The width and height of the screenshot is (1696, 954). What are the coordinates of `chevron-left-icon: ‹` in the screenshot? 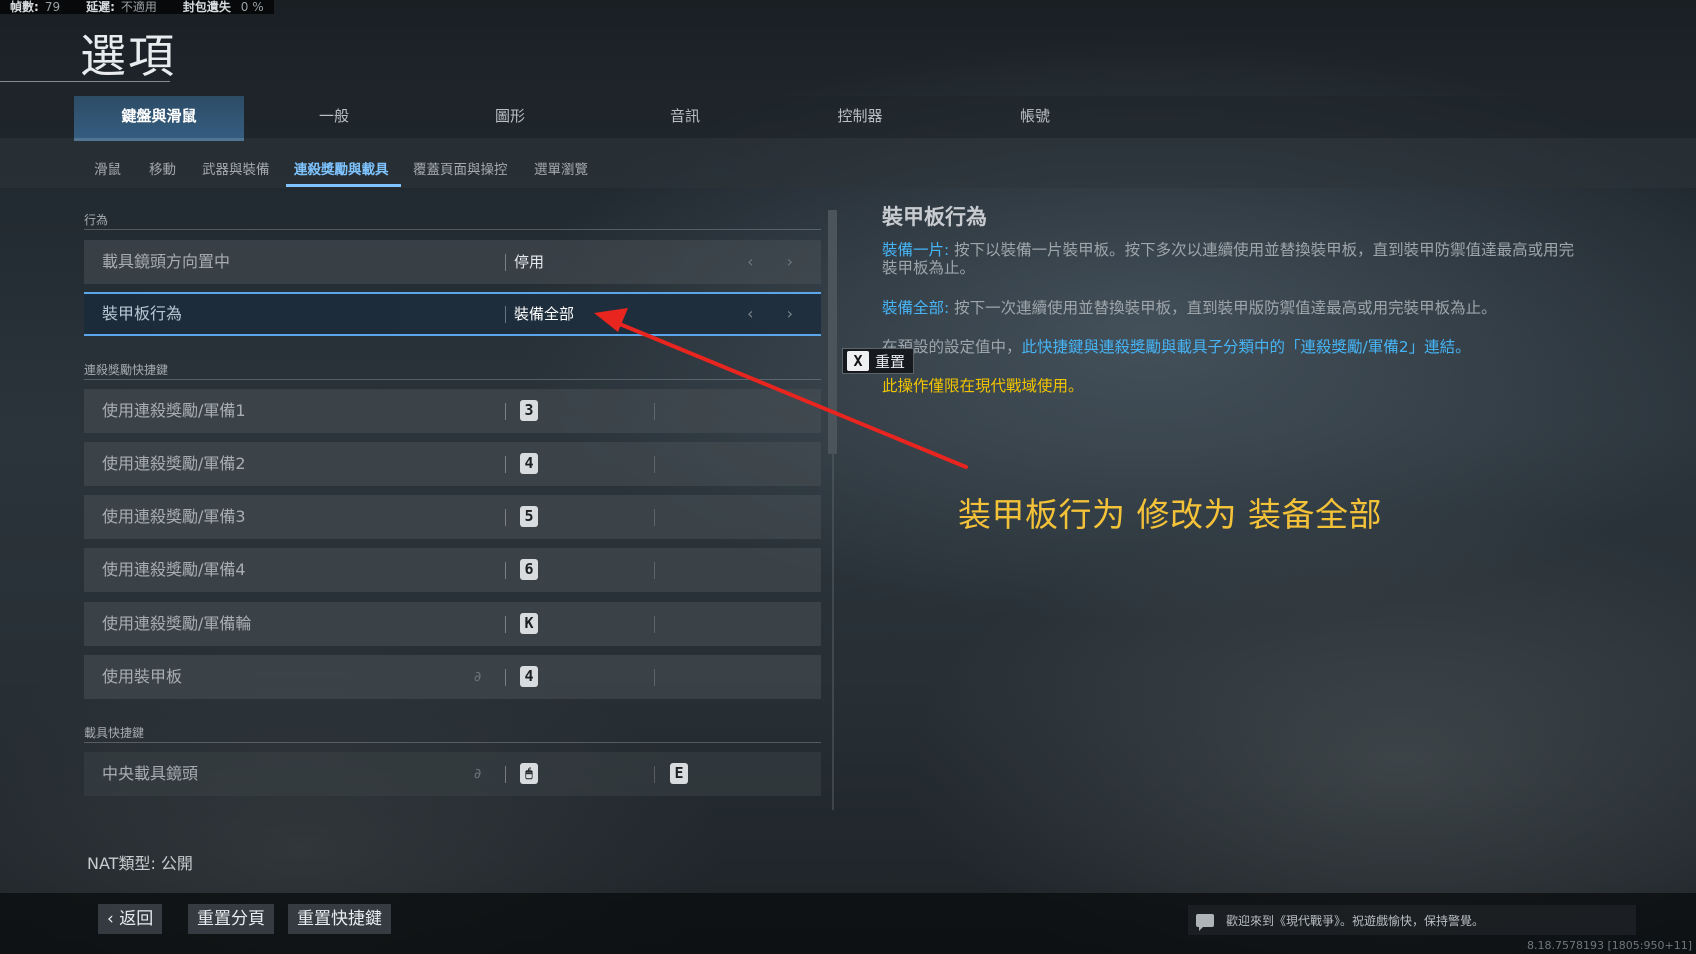 It's located at (113, 919).